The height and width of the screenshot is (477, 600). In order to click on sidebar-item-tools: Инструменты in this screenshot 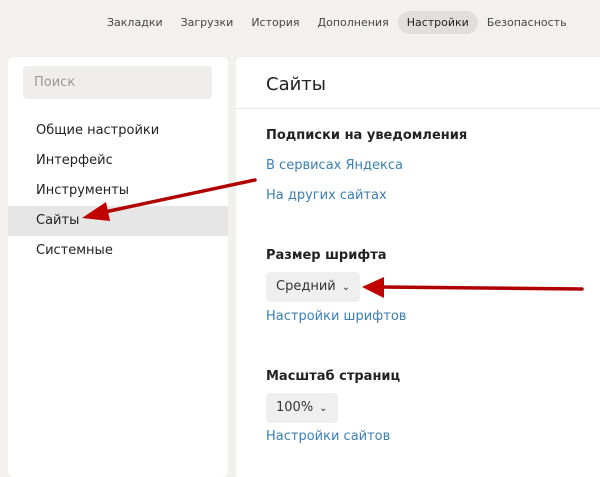, I will do `click(118, 191)`.